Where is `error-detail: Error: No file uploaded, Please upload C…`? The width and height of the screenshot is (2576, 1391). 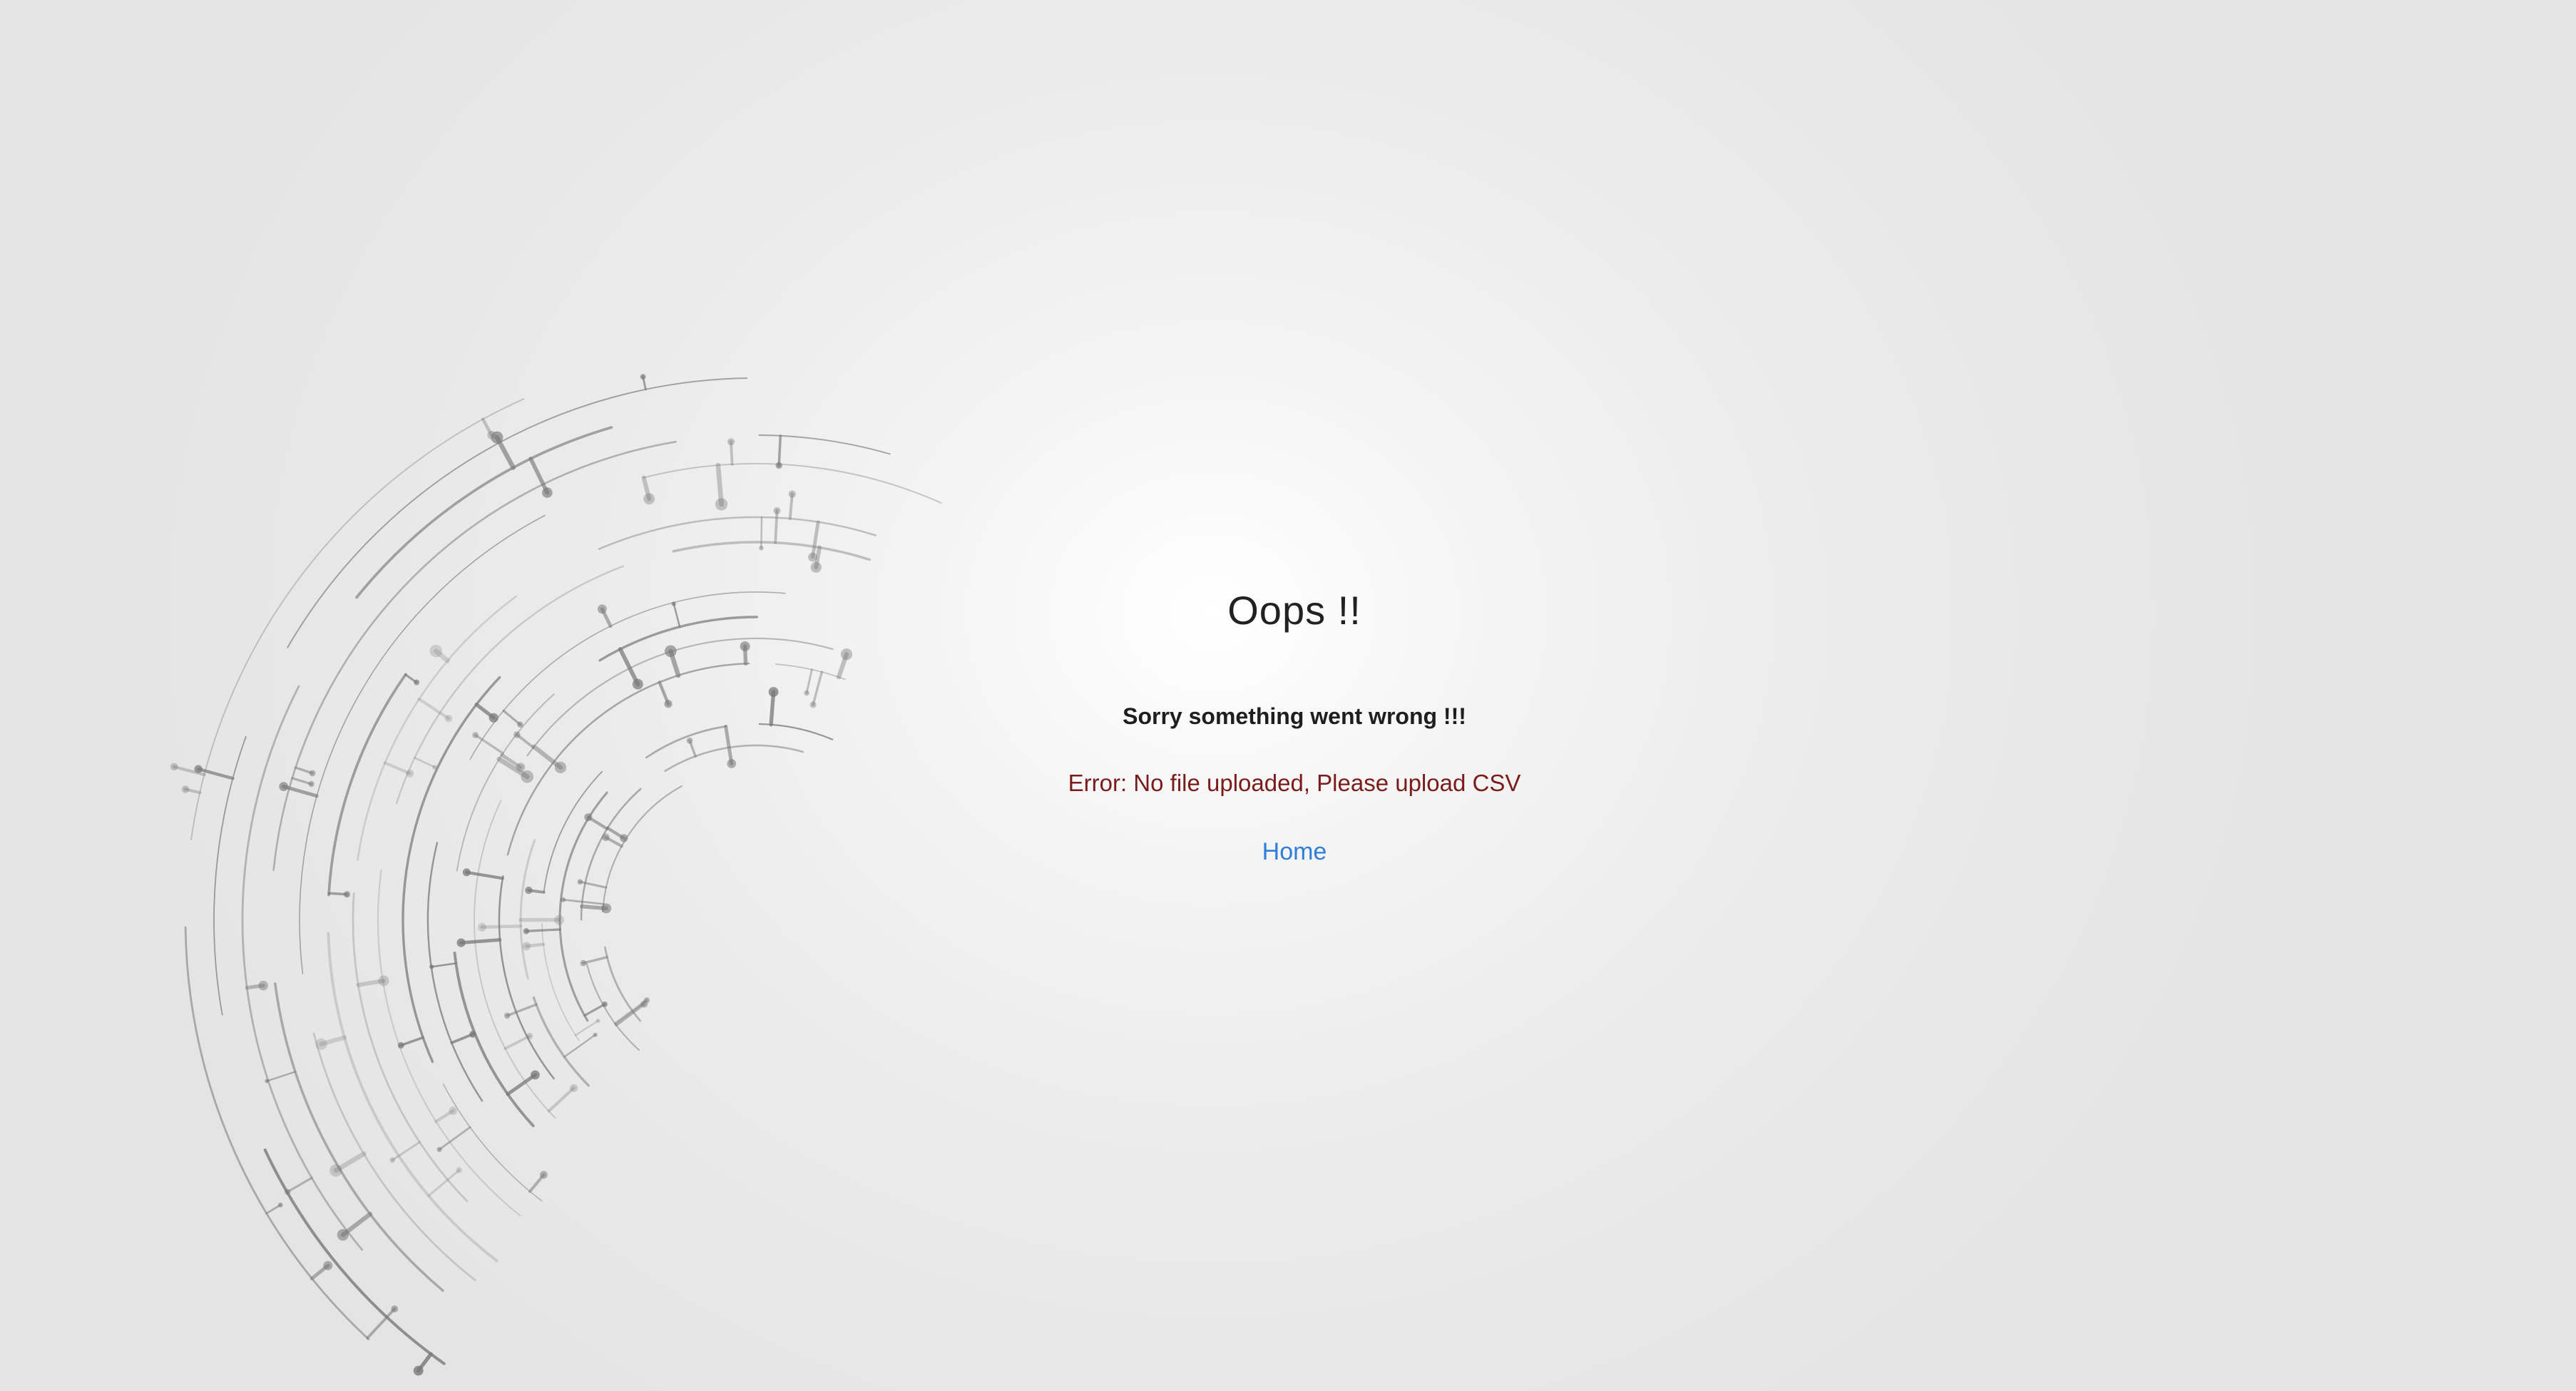 error-detail: Error: No file uploaded, Please upload C… is located at coordinates (1294, 783).